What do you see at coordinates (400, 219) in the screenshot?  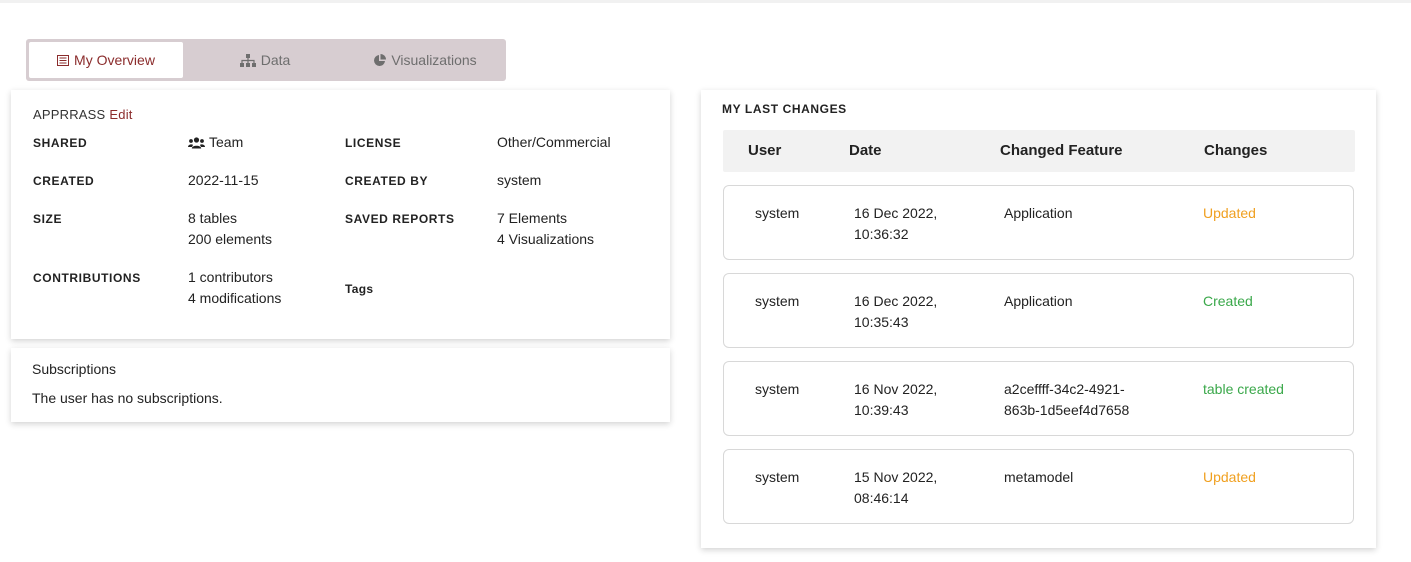 I see `saved-reports-label: SAVED REPORTS` at bounding box center [400, 219].